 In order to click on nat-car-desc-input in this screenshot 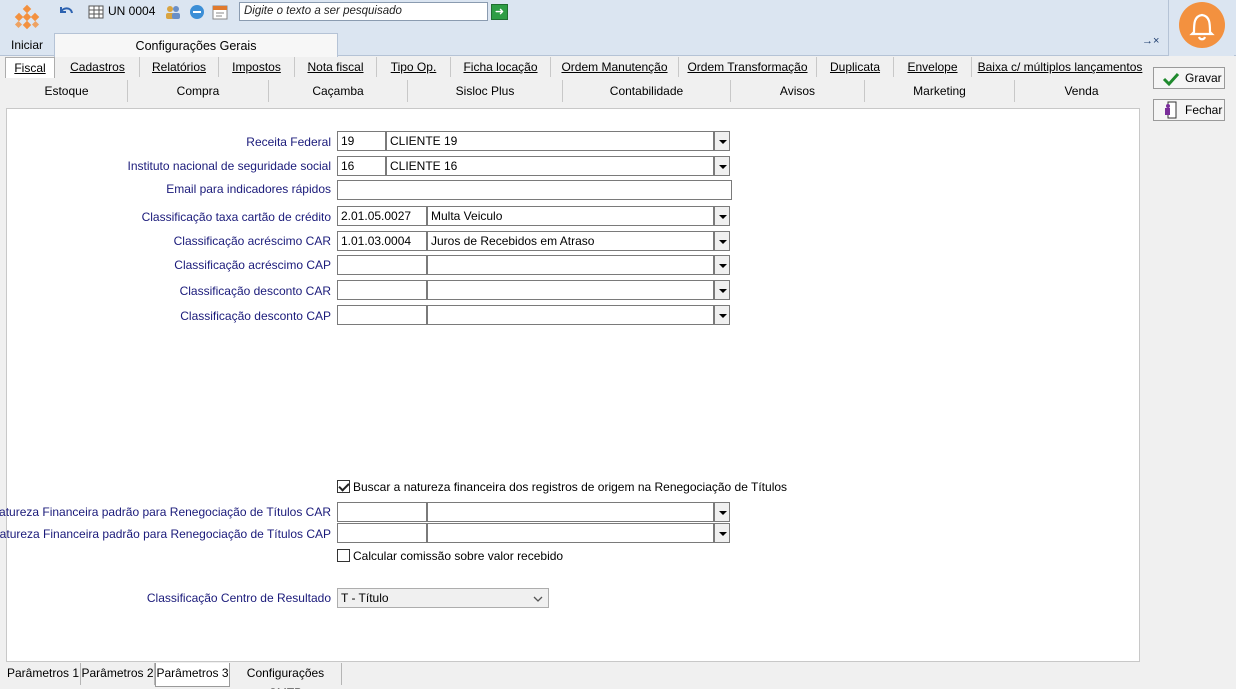, I will do `click(570, 512)`.